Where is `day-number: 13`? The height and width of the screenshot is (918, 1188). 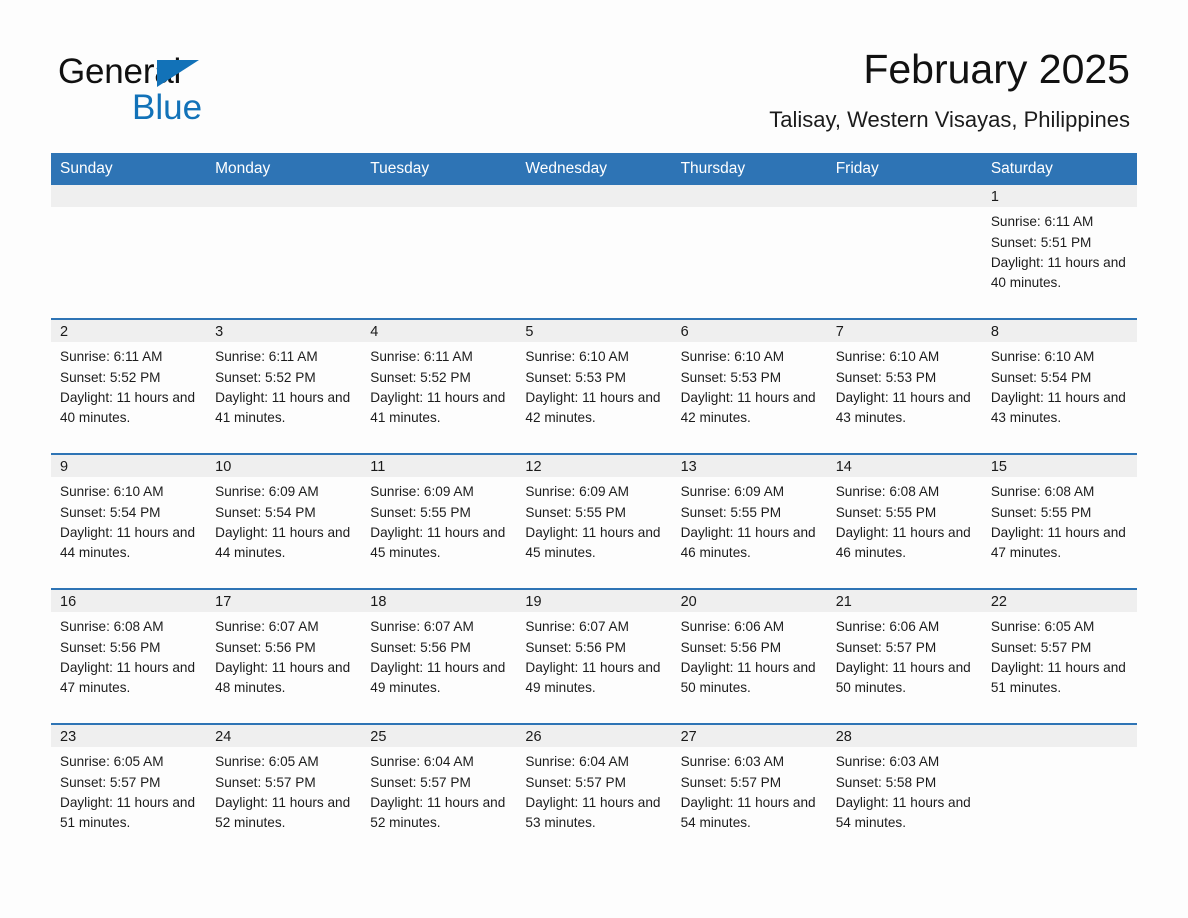 day-number: 13 is located at coordinates (749, 466).